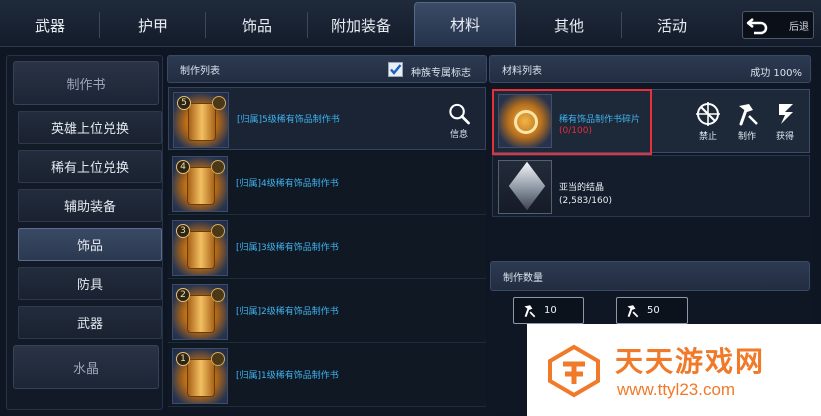 Image resolution: width=821 pixels, height=416 pixels. What do you see at coordinates (572, 122) in the screenshot?
I see `highlight-box` at bounding box center [572, 122].